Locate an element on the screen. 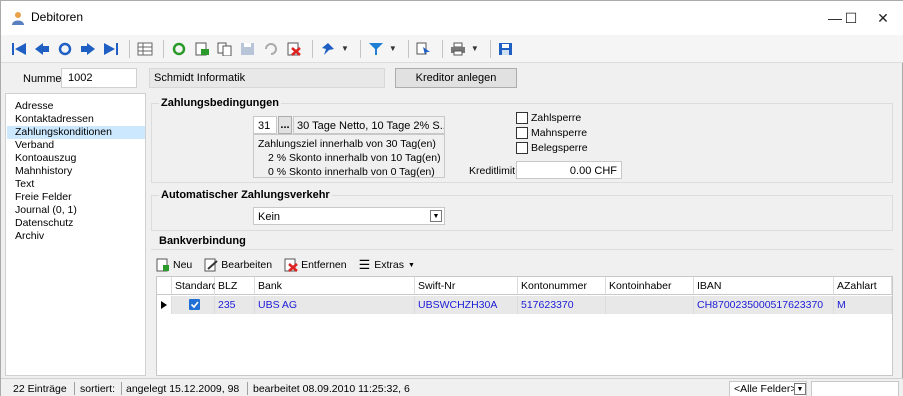 Image resolution: width=903 pixels, height=396 pixels. undo-icon is located at coordinates (271, 49).